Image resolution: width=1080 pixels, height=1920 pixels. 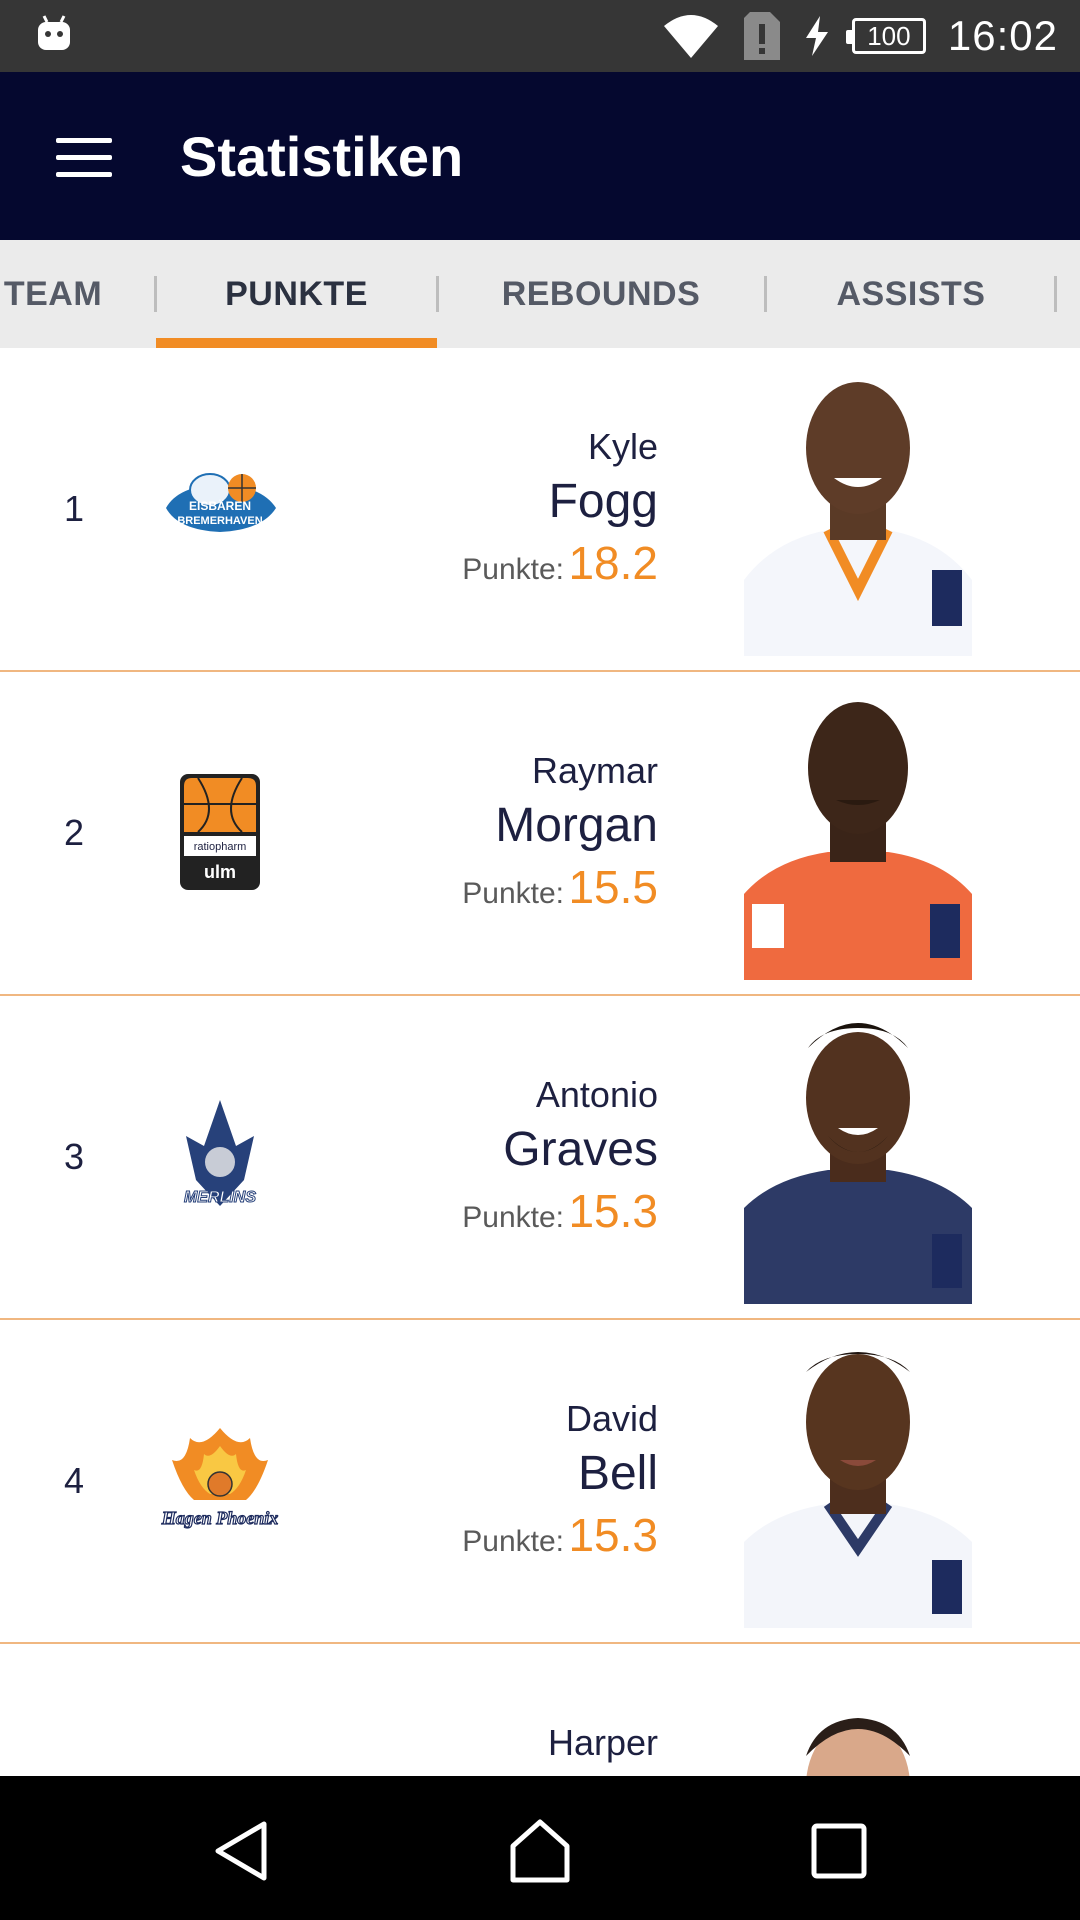 I want to click on tab-assists: ASSISTS, so click(x=911, y=294).